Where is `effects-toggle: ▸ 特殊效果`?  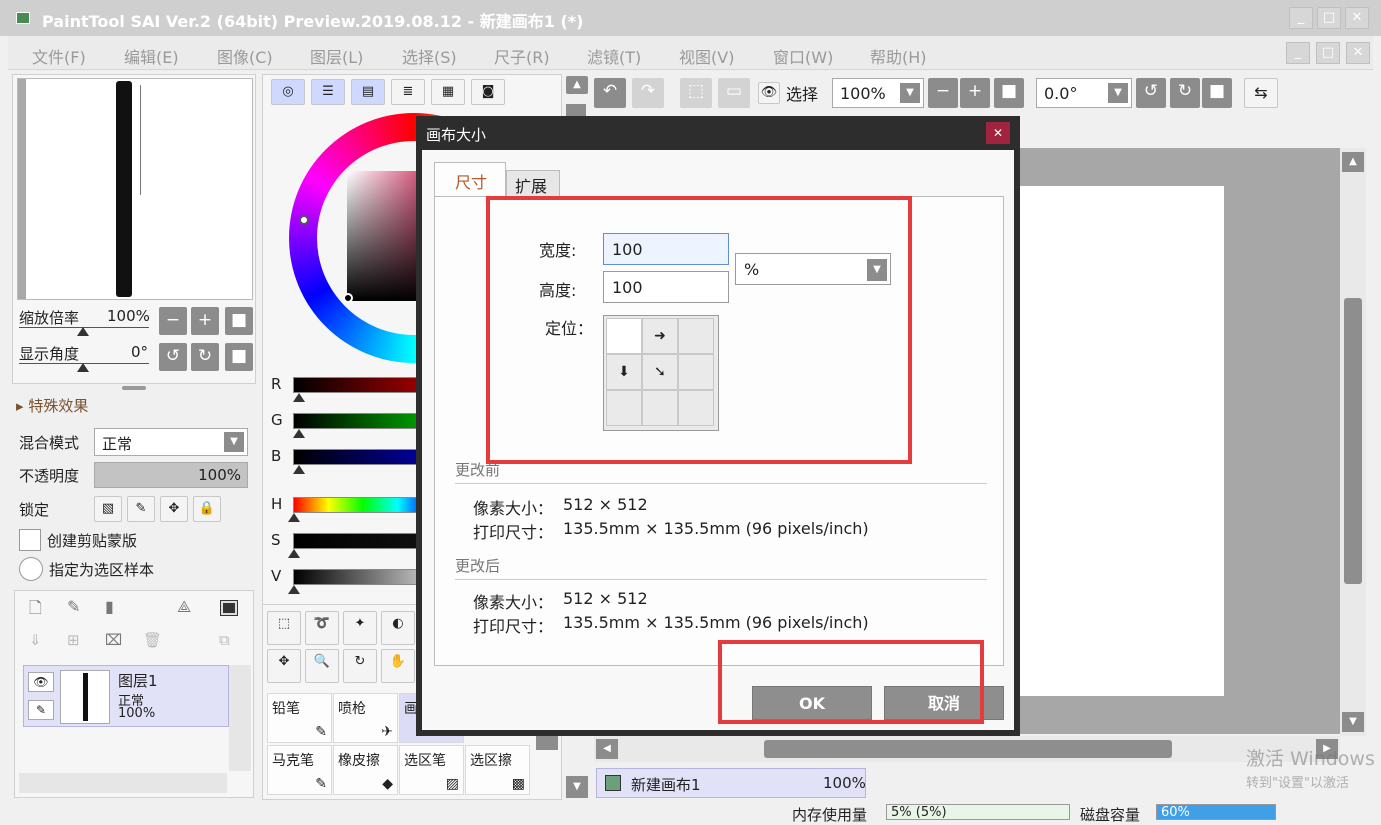 effects-toggle: ▸ 特殊效果 is located at coordinates (52, 405).